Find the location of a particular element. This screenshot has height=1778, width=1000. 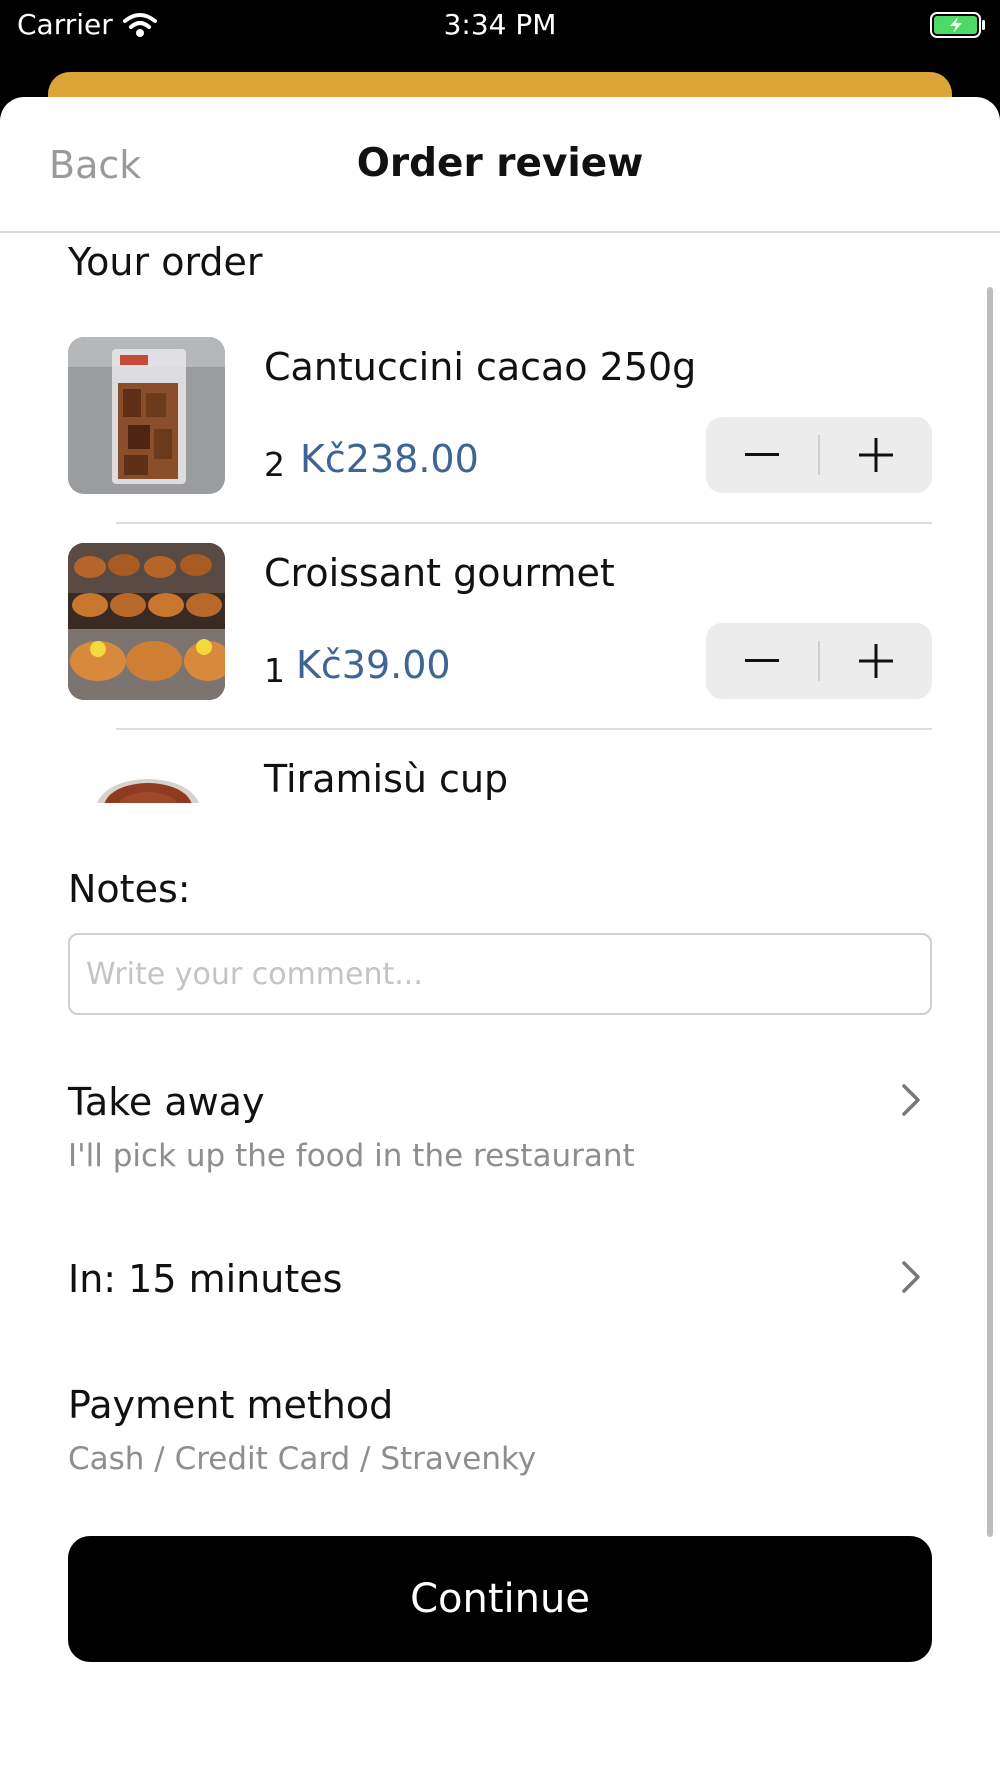

payment-method-title: Payment method is located at coordinates (231, 1405).